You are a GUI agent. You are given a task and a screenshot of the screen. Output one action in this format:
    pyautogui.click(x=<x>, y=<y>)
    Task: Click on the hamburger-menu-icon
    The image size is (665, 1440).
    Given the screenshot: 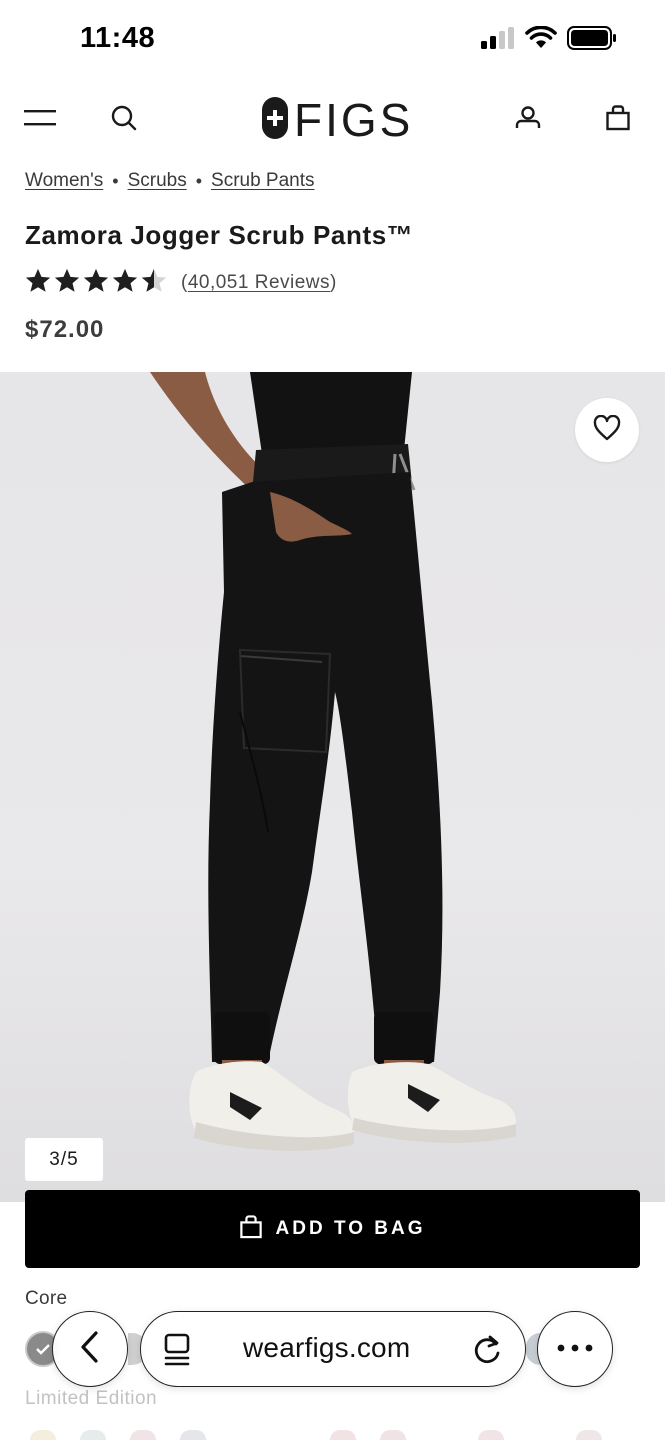 What is the action you would take?
    pyautogui.click(x=41, y=120)
    